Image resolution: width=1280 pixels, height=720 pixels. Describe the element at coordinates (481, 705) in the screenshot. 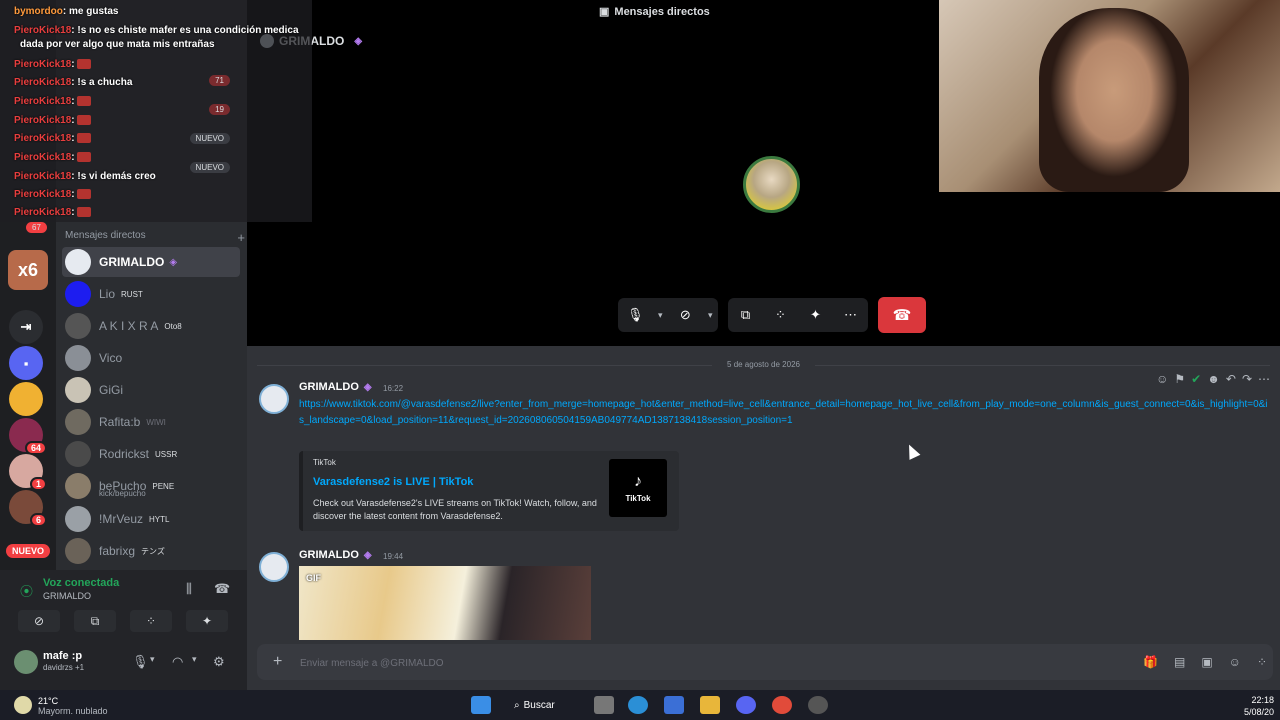

I see `start-icon` at that location.